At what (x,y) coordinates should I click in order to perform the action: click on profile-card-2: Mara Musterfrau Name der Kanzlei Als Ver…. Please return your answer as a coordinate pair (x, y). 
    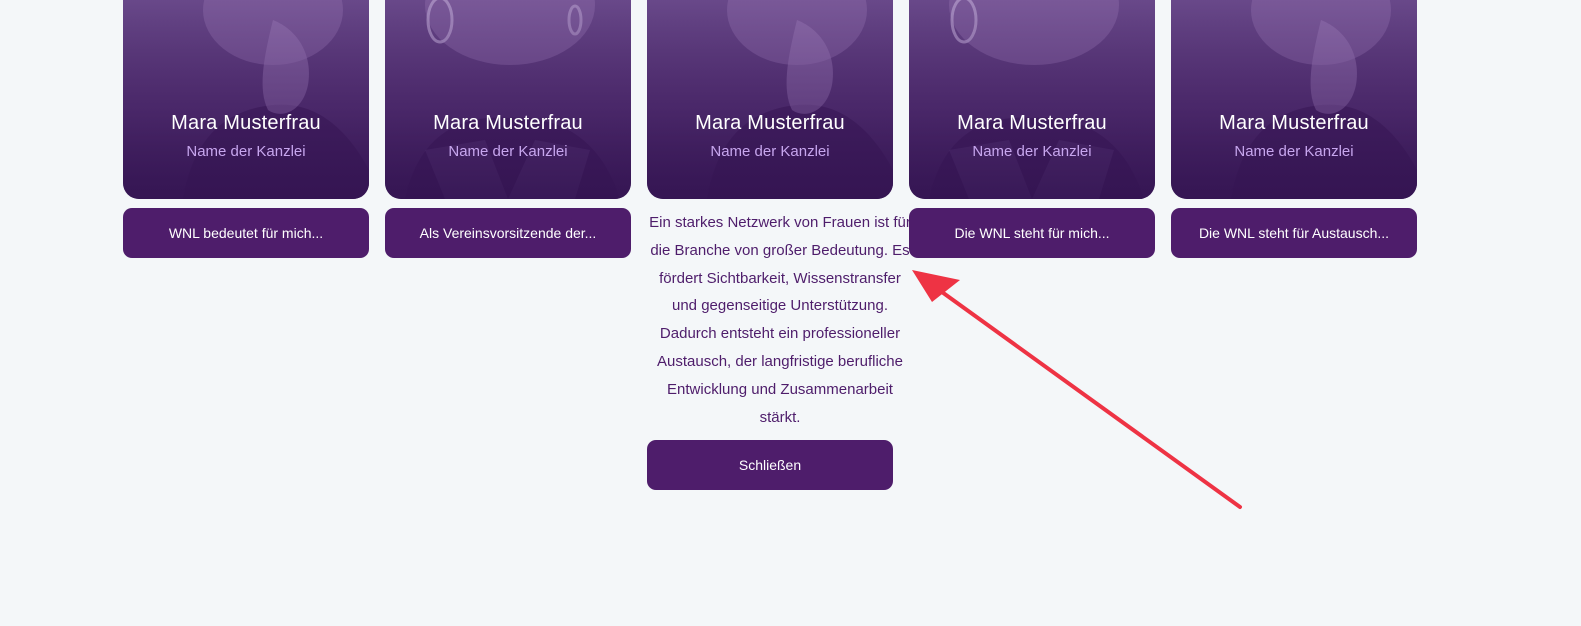
    Looking at the image, I should click on (508, 129).